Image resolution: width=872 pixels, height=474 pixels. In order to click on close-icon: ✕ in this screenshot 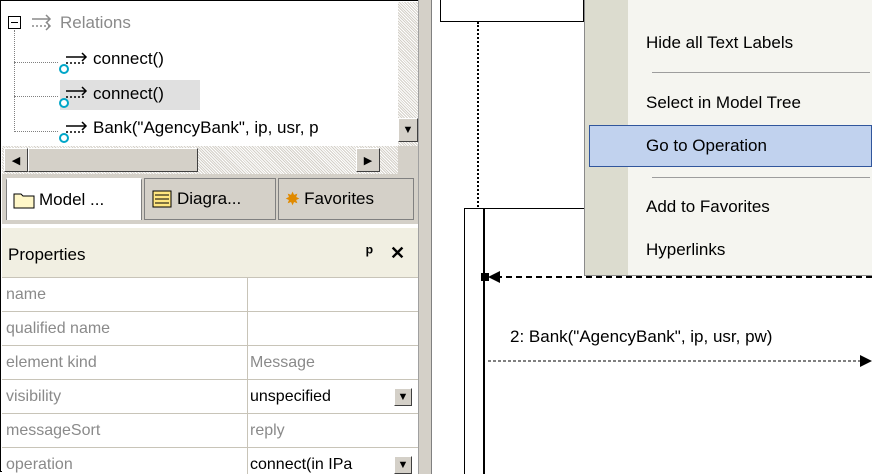, I will do `click(397, 253)`.